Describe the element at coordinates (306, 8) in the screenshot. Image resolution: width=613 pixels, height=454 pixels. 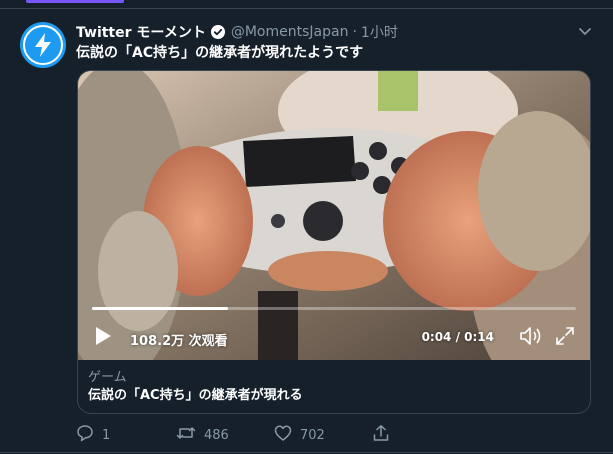
I see `top-divider` at that location.